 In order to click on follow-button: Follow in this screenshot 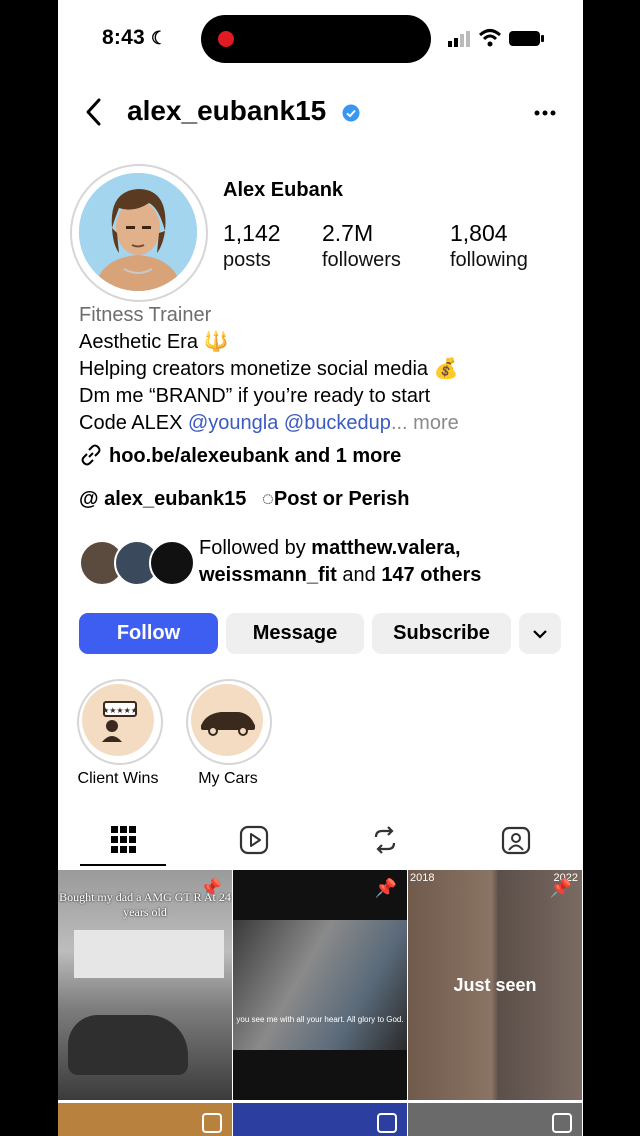, I will do `click(148, 633)`.